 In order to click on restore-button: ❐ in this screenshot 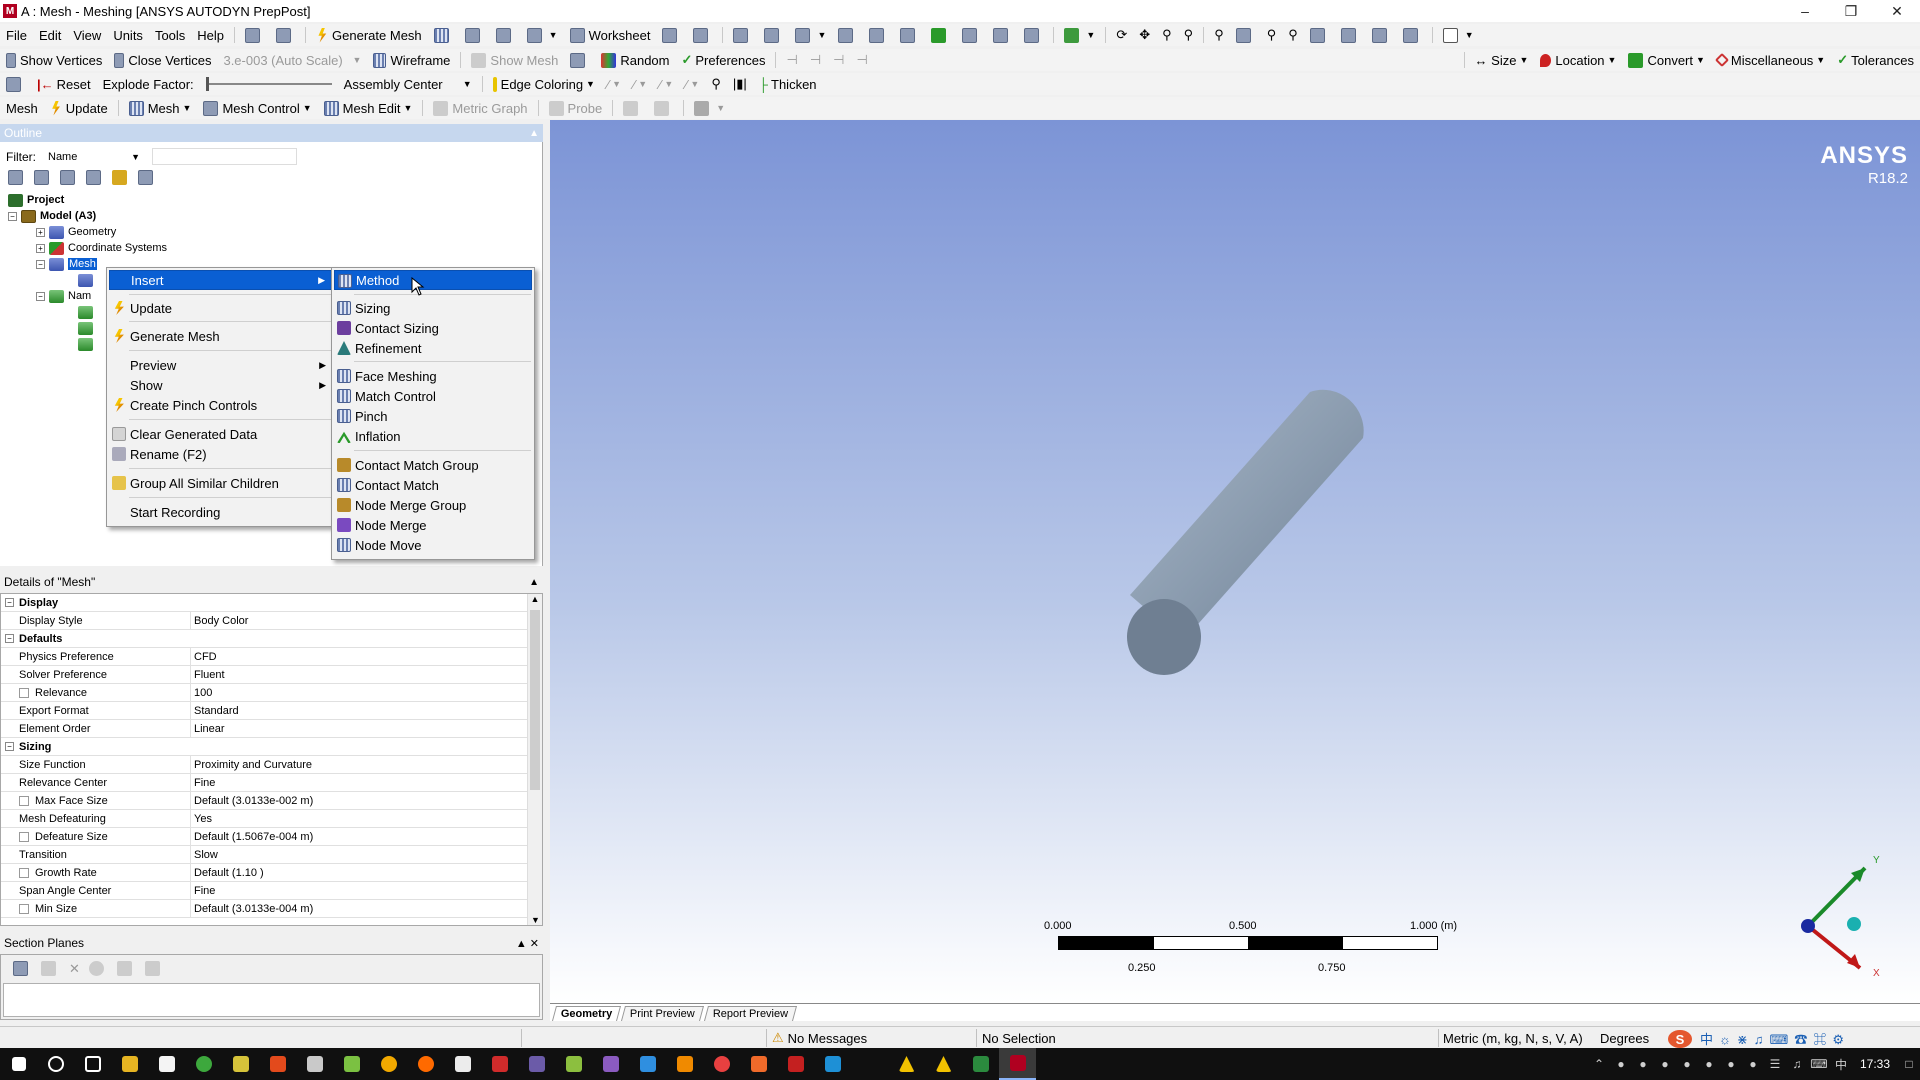, I will do `click(1851, 11)`.